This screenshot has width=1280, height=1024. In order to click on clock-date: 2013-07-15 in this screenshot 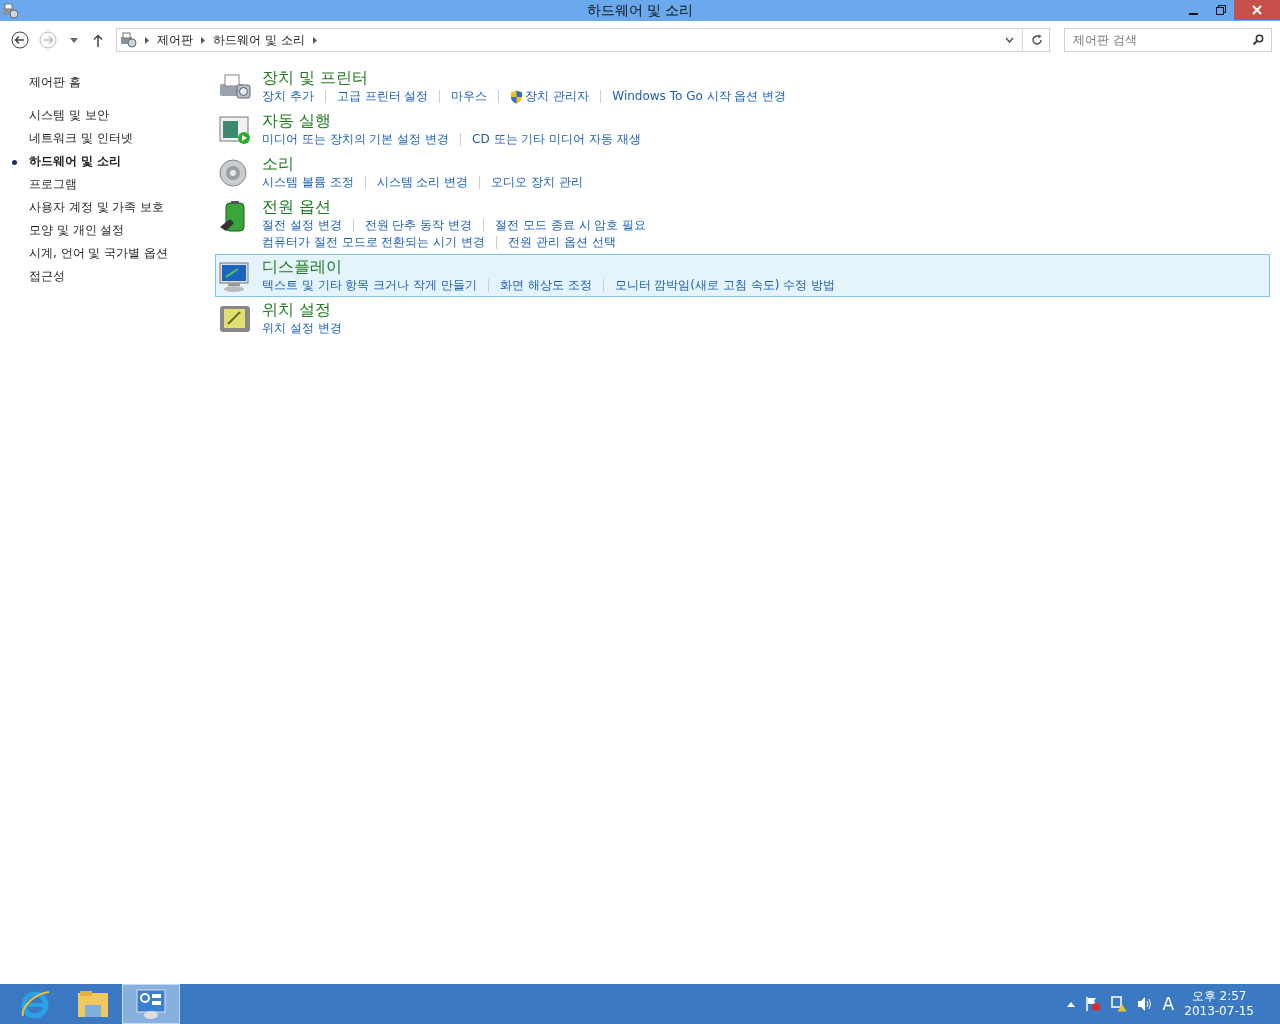, I will do `click(1219, 1011)`.